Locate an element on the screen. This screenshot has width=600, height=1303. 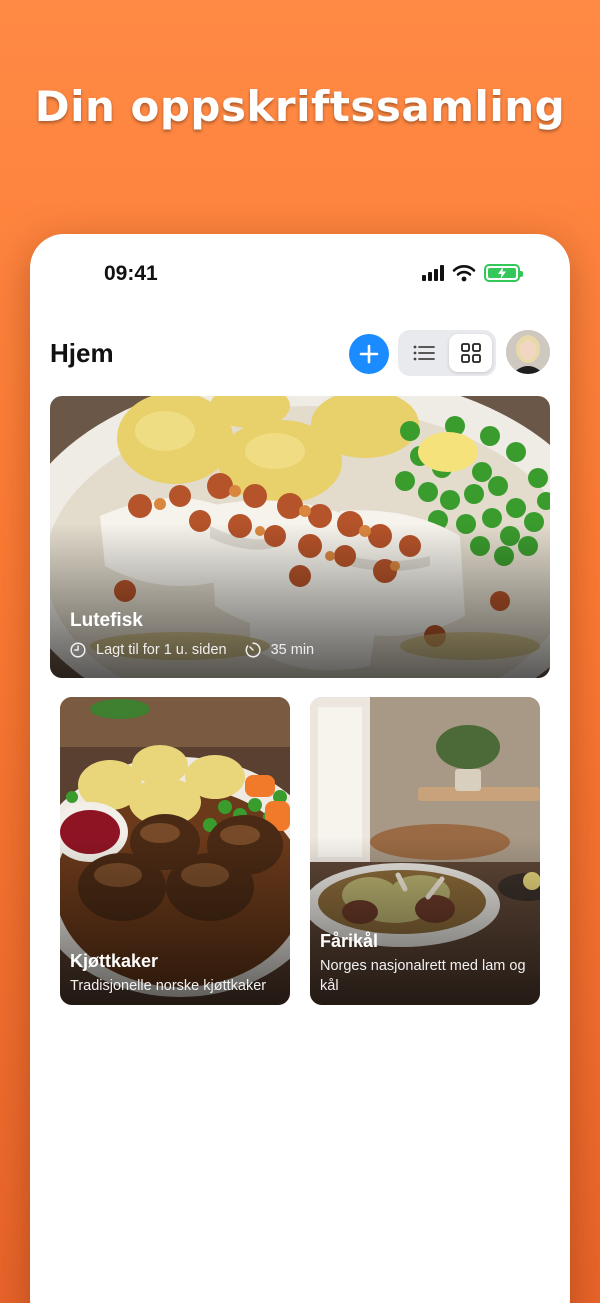
clock-icon is located at coordinates (78, 650).